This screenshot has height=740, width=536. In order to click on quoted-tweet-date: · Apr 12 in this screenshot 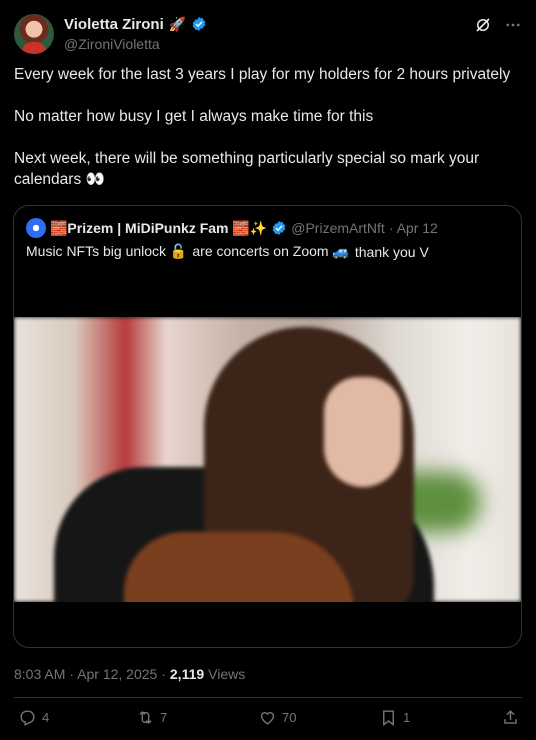, I will do `click(413, 228)`.